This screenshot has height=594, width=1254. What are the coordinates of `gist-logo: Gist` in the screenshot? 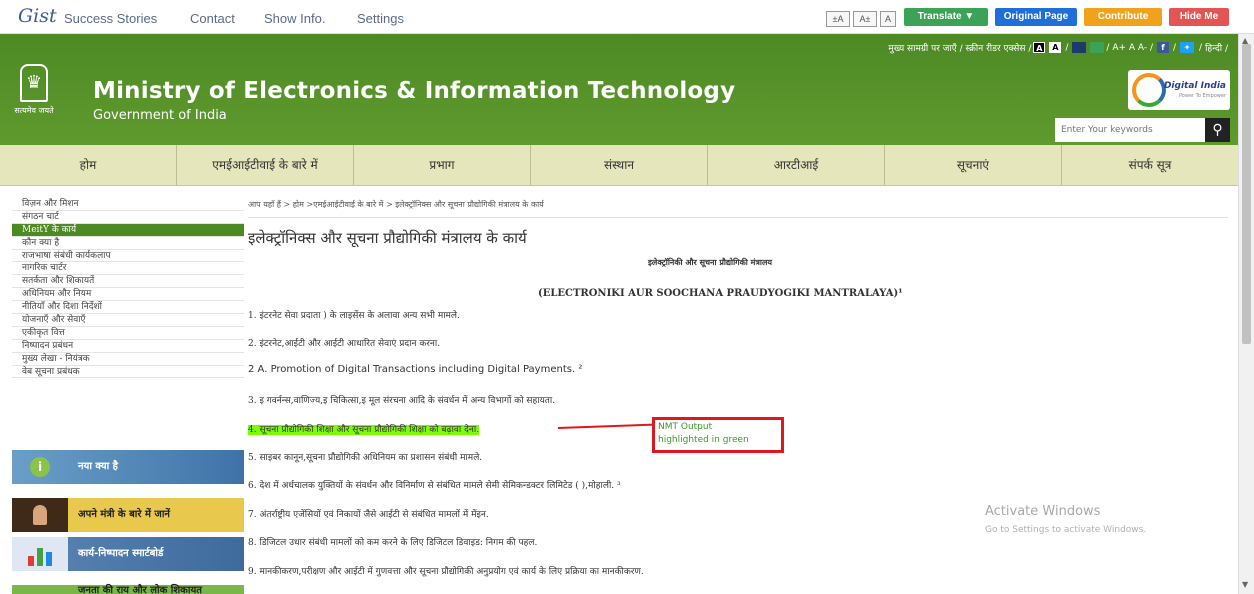 It's located at (37, 16).